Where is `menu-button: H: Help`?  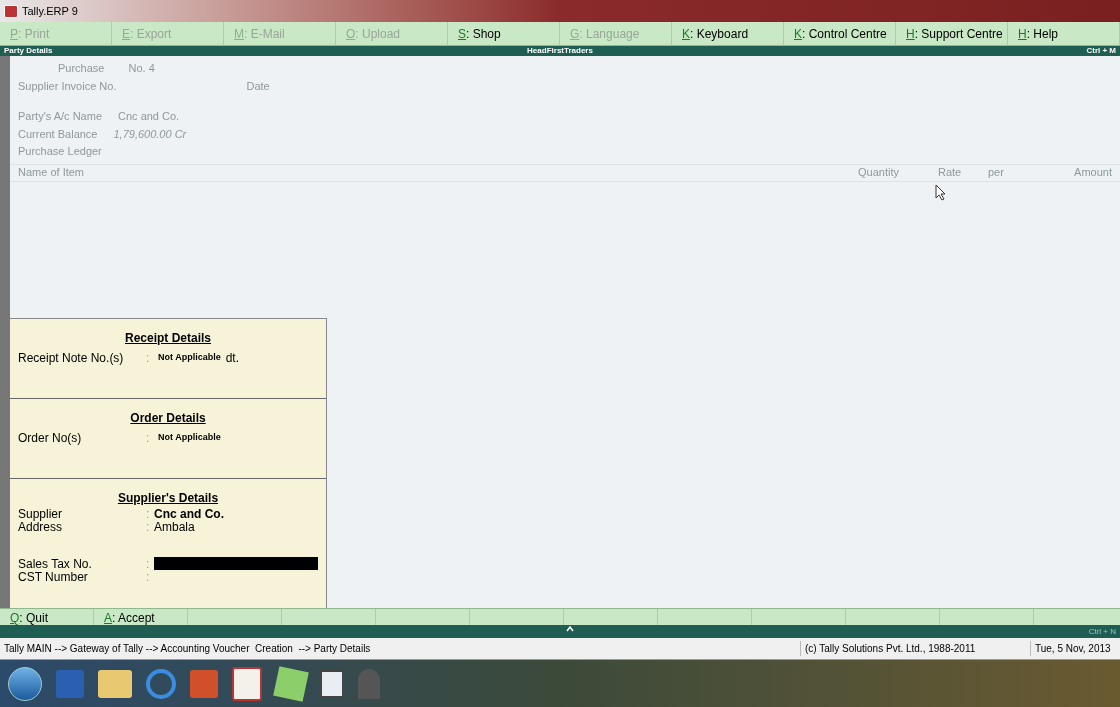 menu-button: H: Help is located at coordinates (1064, 33).